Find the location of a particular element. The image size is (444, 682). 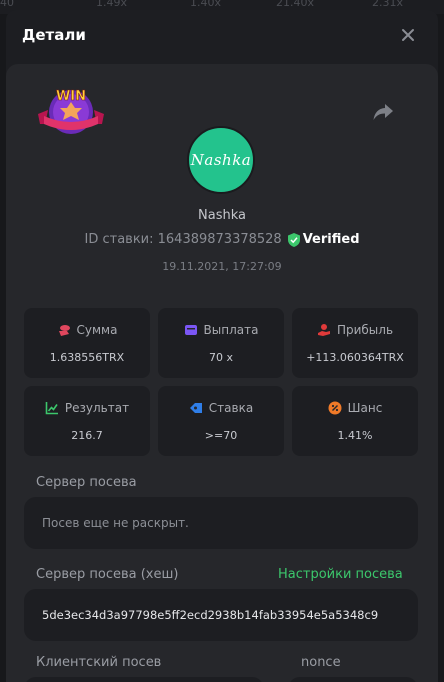

stat-label: Прибыль is located at coordinates (365, 329).